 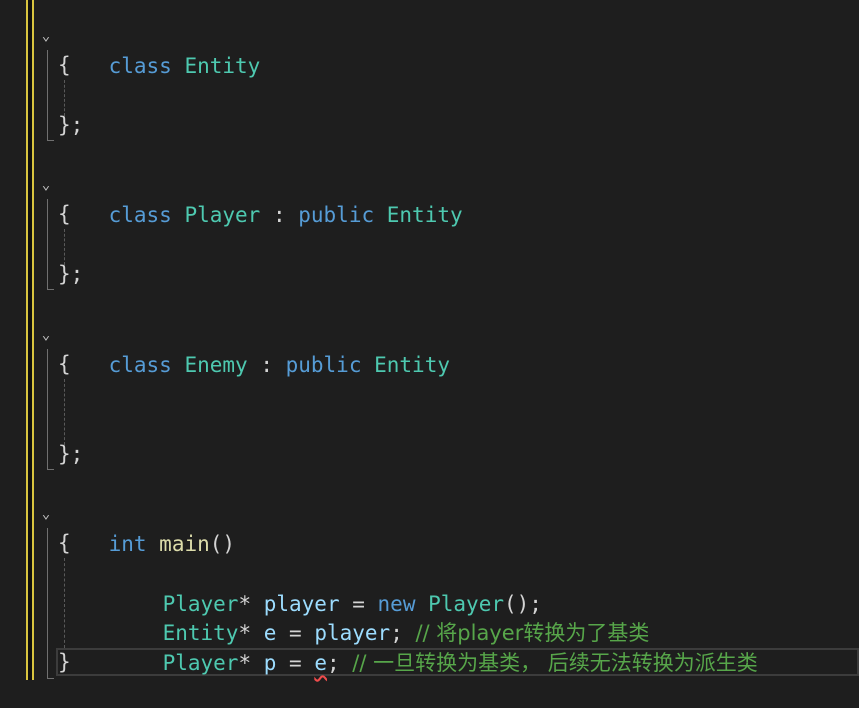 What do you see at coordinates (159, 49) in the screenshot?
I see `code-line: class Entity` at bounding box center [159, 49].